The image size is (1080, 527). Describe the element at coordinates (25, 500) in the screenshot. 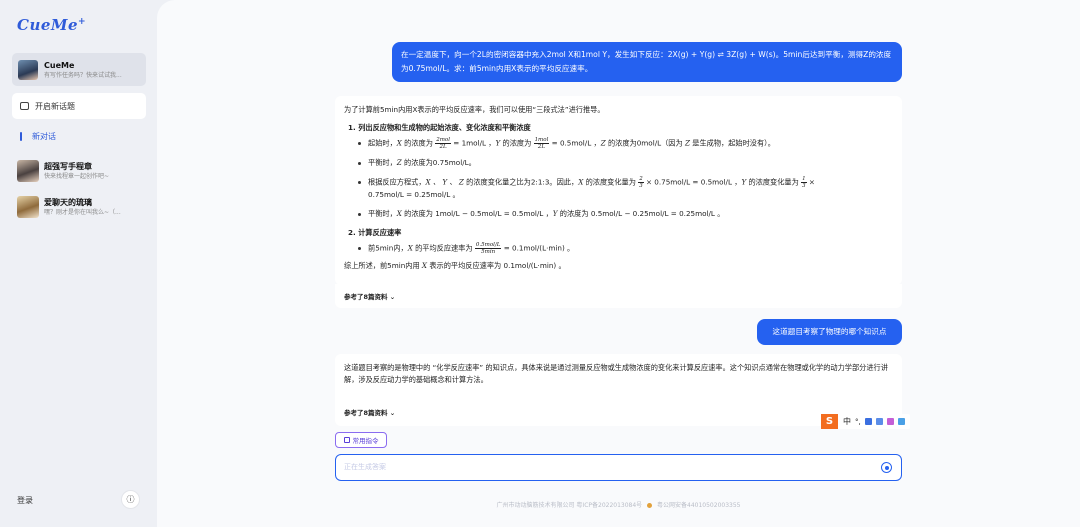

I see `login-link: 登录` at that location.